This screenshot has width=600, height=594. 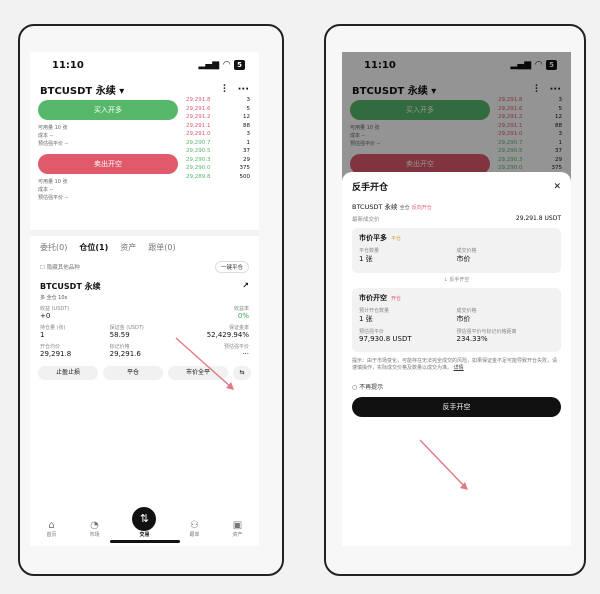 I want to click on arrow-left, so click(x=204, y=363).